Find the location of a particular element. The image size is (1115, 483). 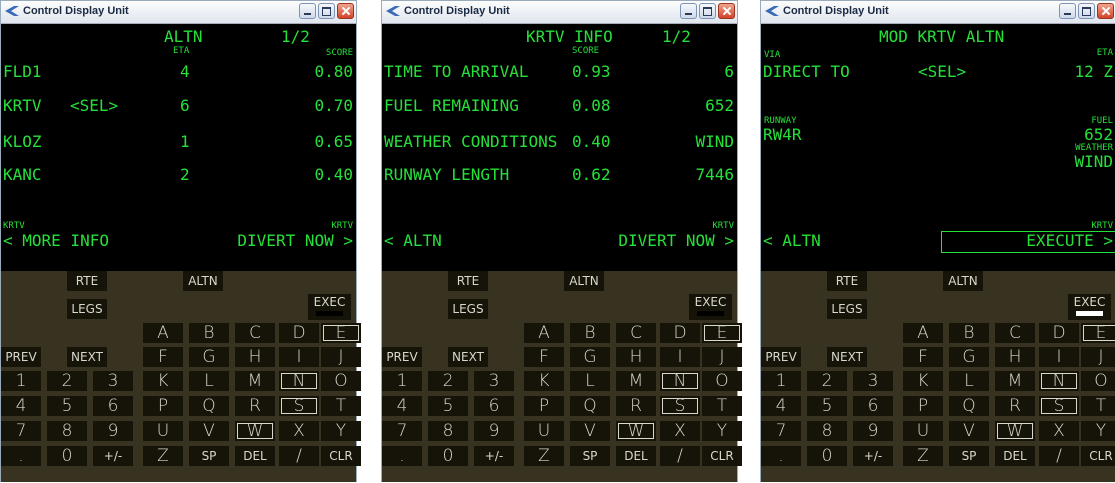

key-l: L is located at coordinates (590, 381).